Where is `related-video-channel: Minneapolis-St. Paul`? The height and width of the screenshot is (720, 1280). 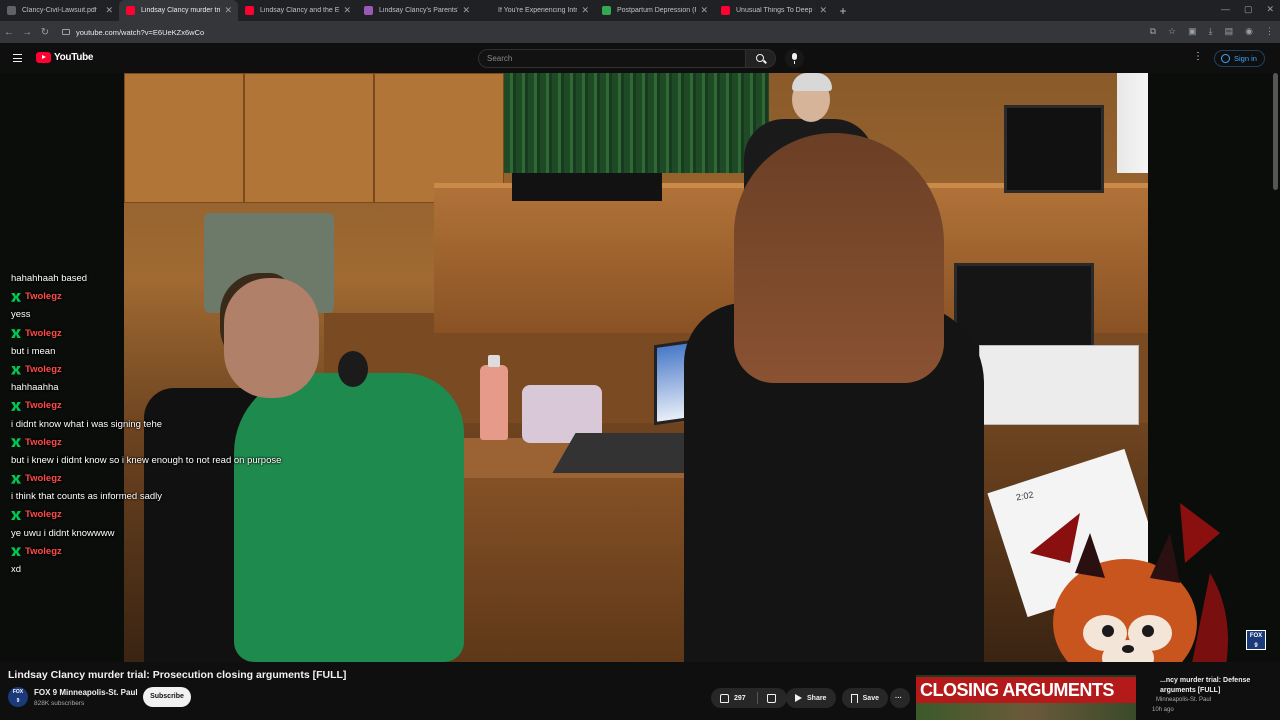
related-video-channel: Minneapolis-St. Paul is located at coordinates (1183, 700).